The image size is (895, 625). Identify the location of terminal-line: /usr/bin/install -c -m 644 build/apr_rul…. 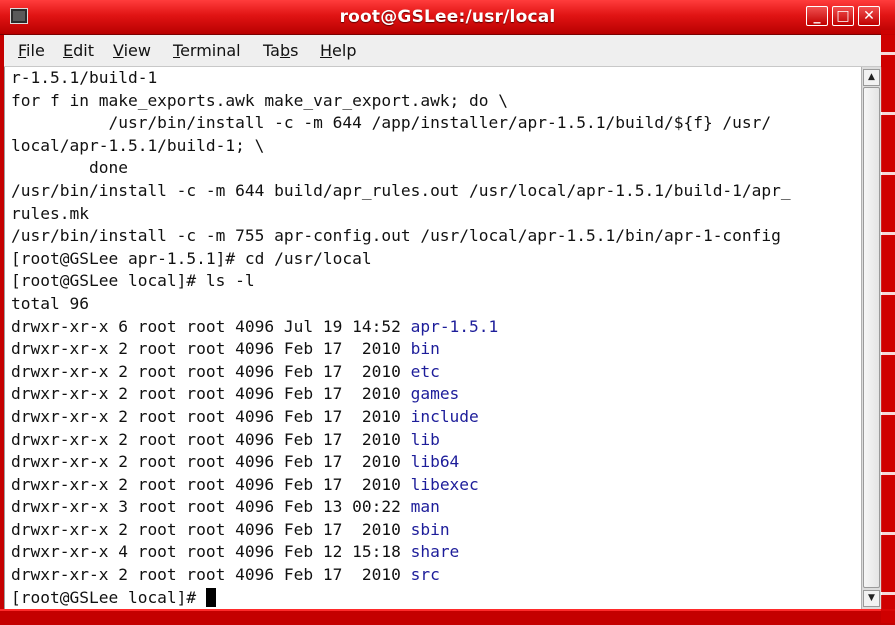
(401, 190).